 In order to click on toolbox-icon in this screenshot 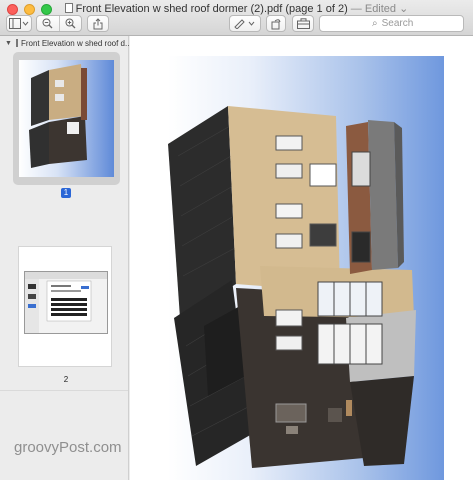, I will do `click(303, 23)`.